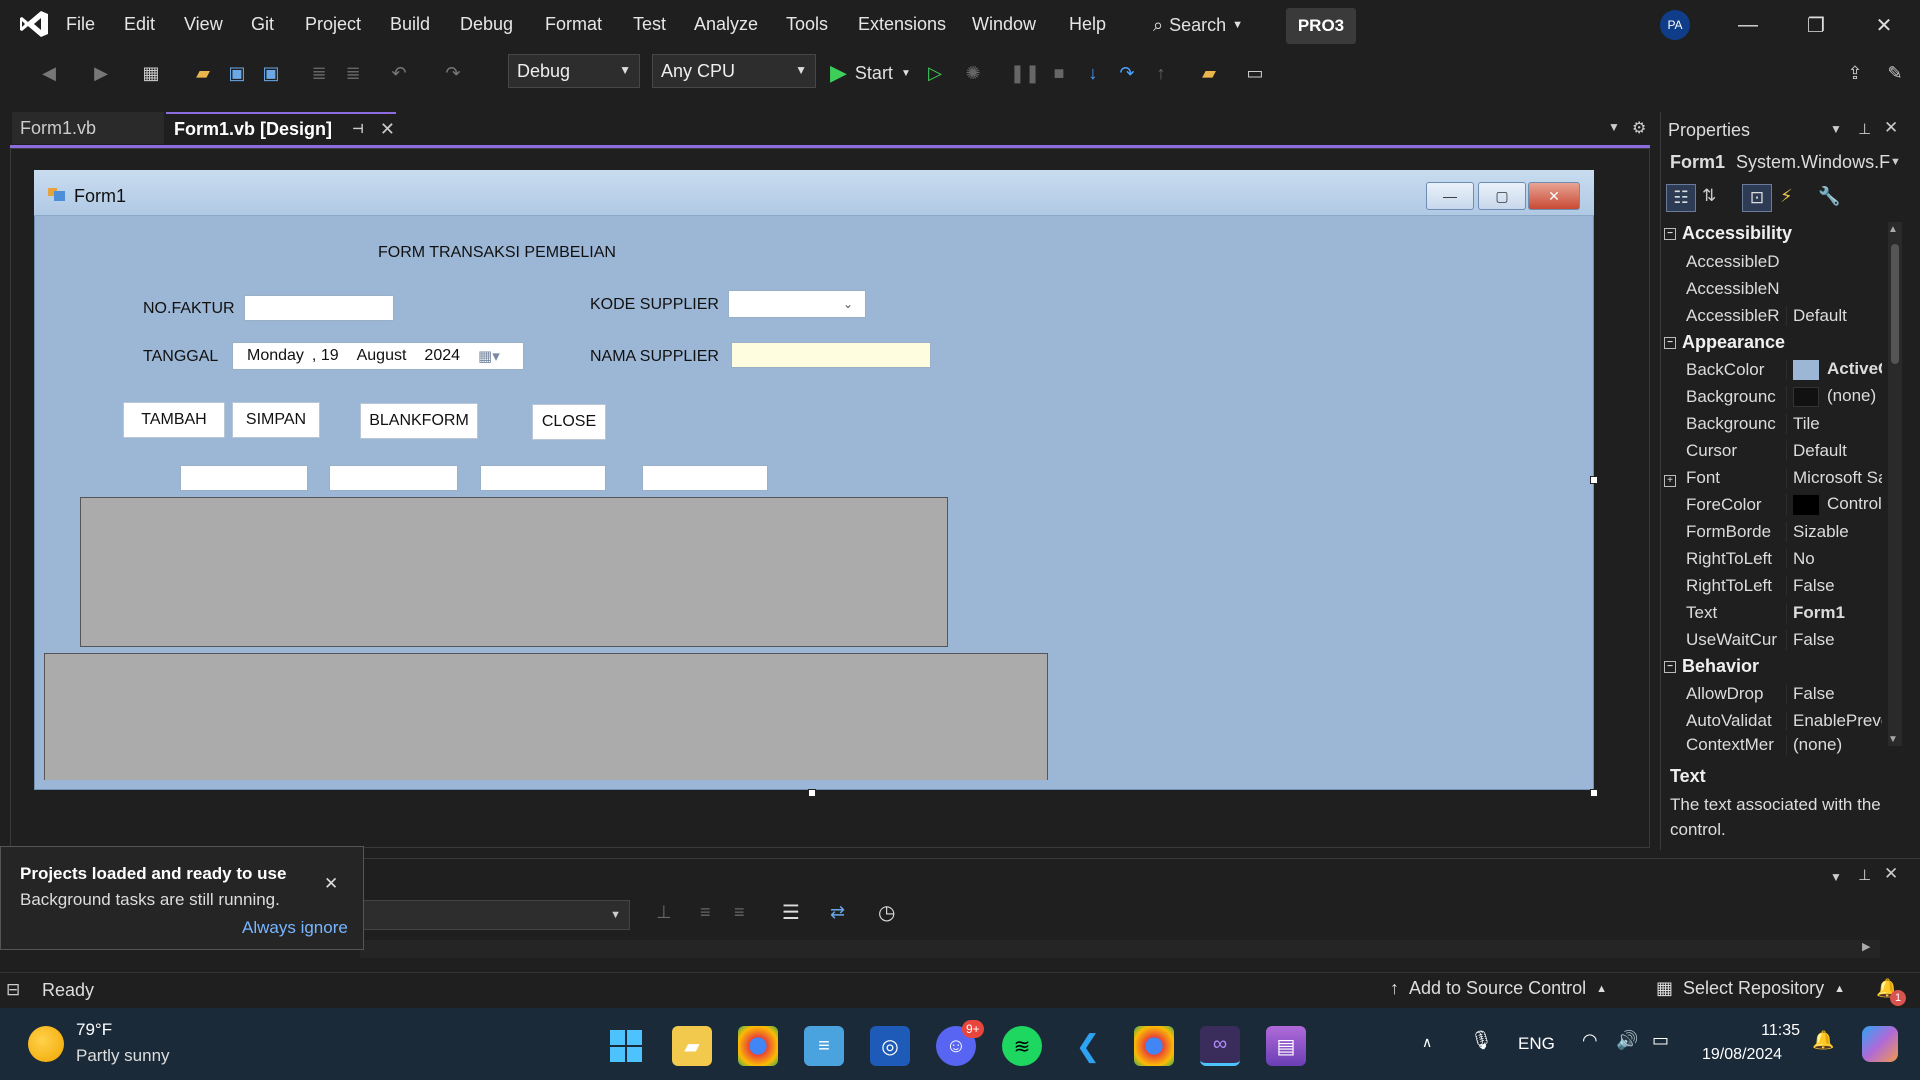 This screenshot has height=1080, width=1920. Describe the element at coordinates (1772, 693) in the screenshot. I see `prop-row: AllowDrop False` at that location.